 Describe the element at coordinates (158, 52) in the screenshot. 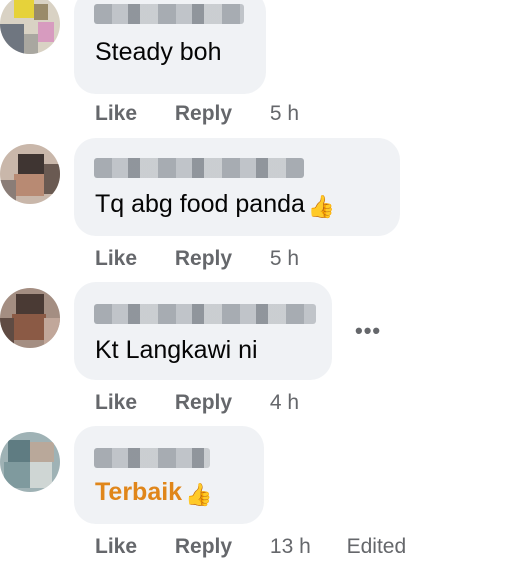

I see `comment-text: Steady boh` at that location.